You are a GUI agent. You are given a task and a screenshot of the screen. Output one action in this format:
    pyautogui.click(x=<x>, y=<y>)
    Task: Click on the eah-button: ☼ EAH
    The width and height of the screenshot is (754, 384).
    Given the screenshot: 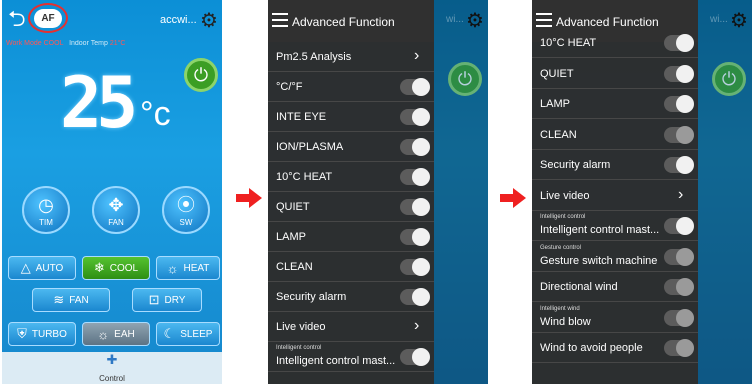 What is the action you would take?
    pyautogui.click(x=116, y=334)
    